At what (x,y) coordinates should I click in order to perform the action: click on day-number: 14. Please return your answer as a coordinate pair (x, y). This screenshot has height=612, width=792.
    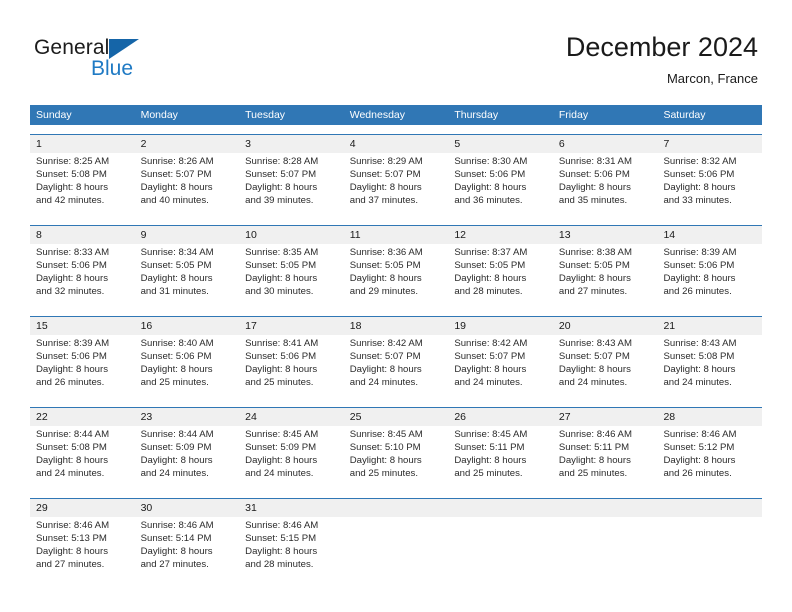
    Looking at the image, I should click on (709, 235).